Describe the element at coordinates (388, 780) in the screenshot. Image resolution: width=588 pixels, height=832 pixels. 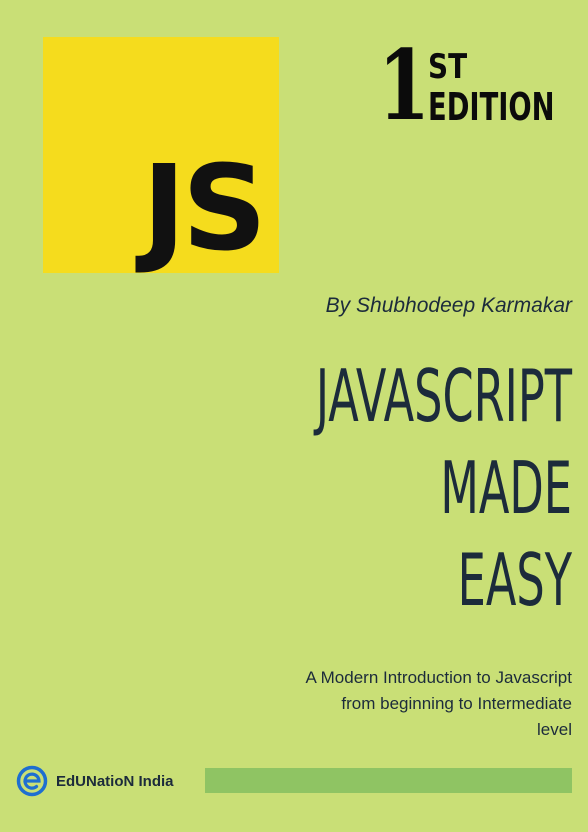
I see `publisher-bar` at that location.